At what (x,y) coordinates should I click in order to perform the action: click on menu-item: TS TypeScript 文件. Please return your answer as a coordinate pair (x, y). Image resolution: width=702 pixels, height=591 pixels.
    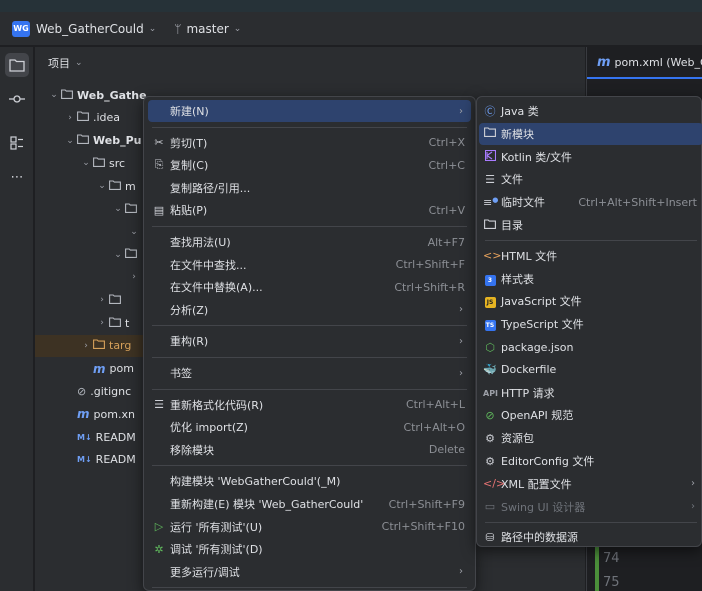
    Looking at the image, I should click on (590, 324).